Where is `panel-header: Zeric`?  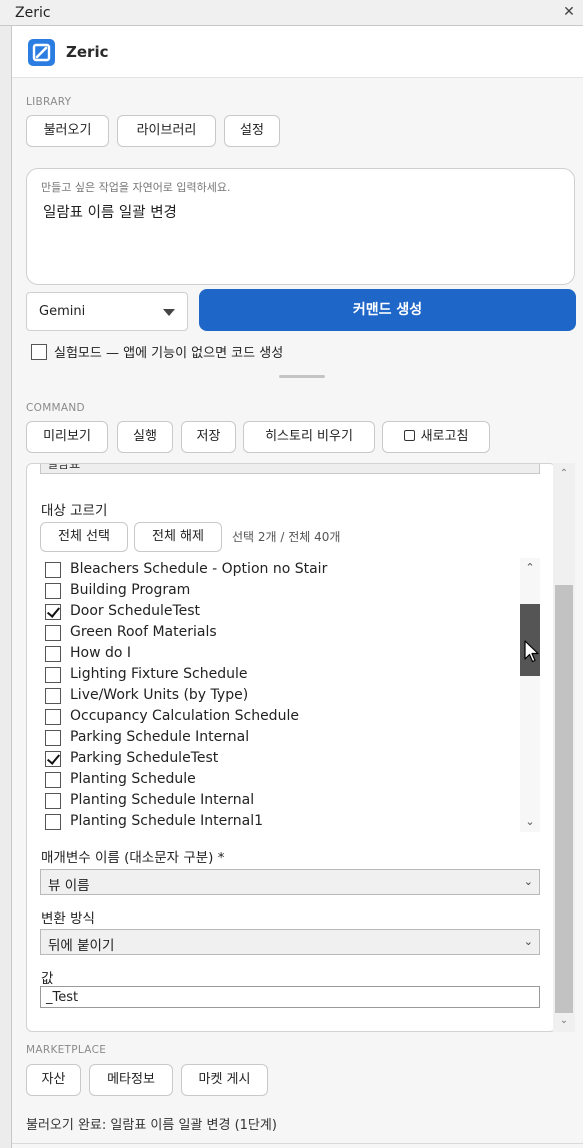 panel-header: Zeric is located at coordinates (297, 52).